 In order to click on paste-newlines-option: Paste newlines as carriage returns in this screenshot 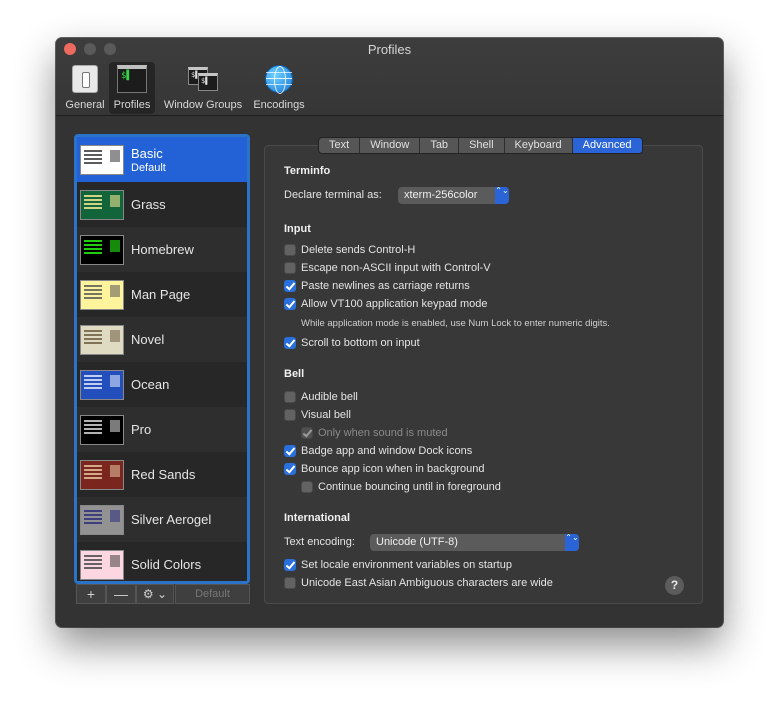, I will do `click(377, 286)`.